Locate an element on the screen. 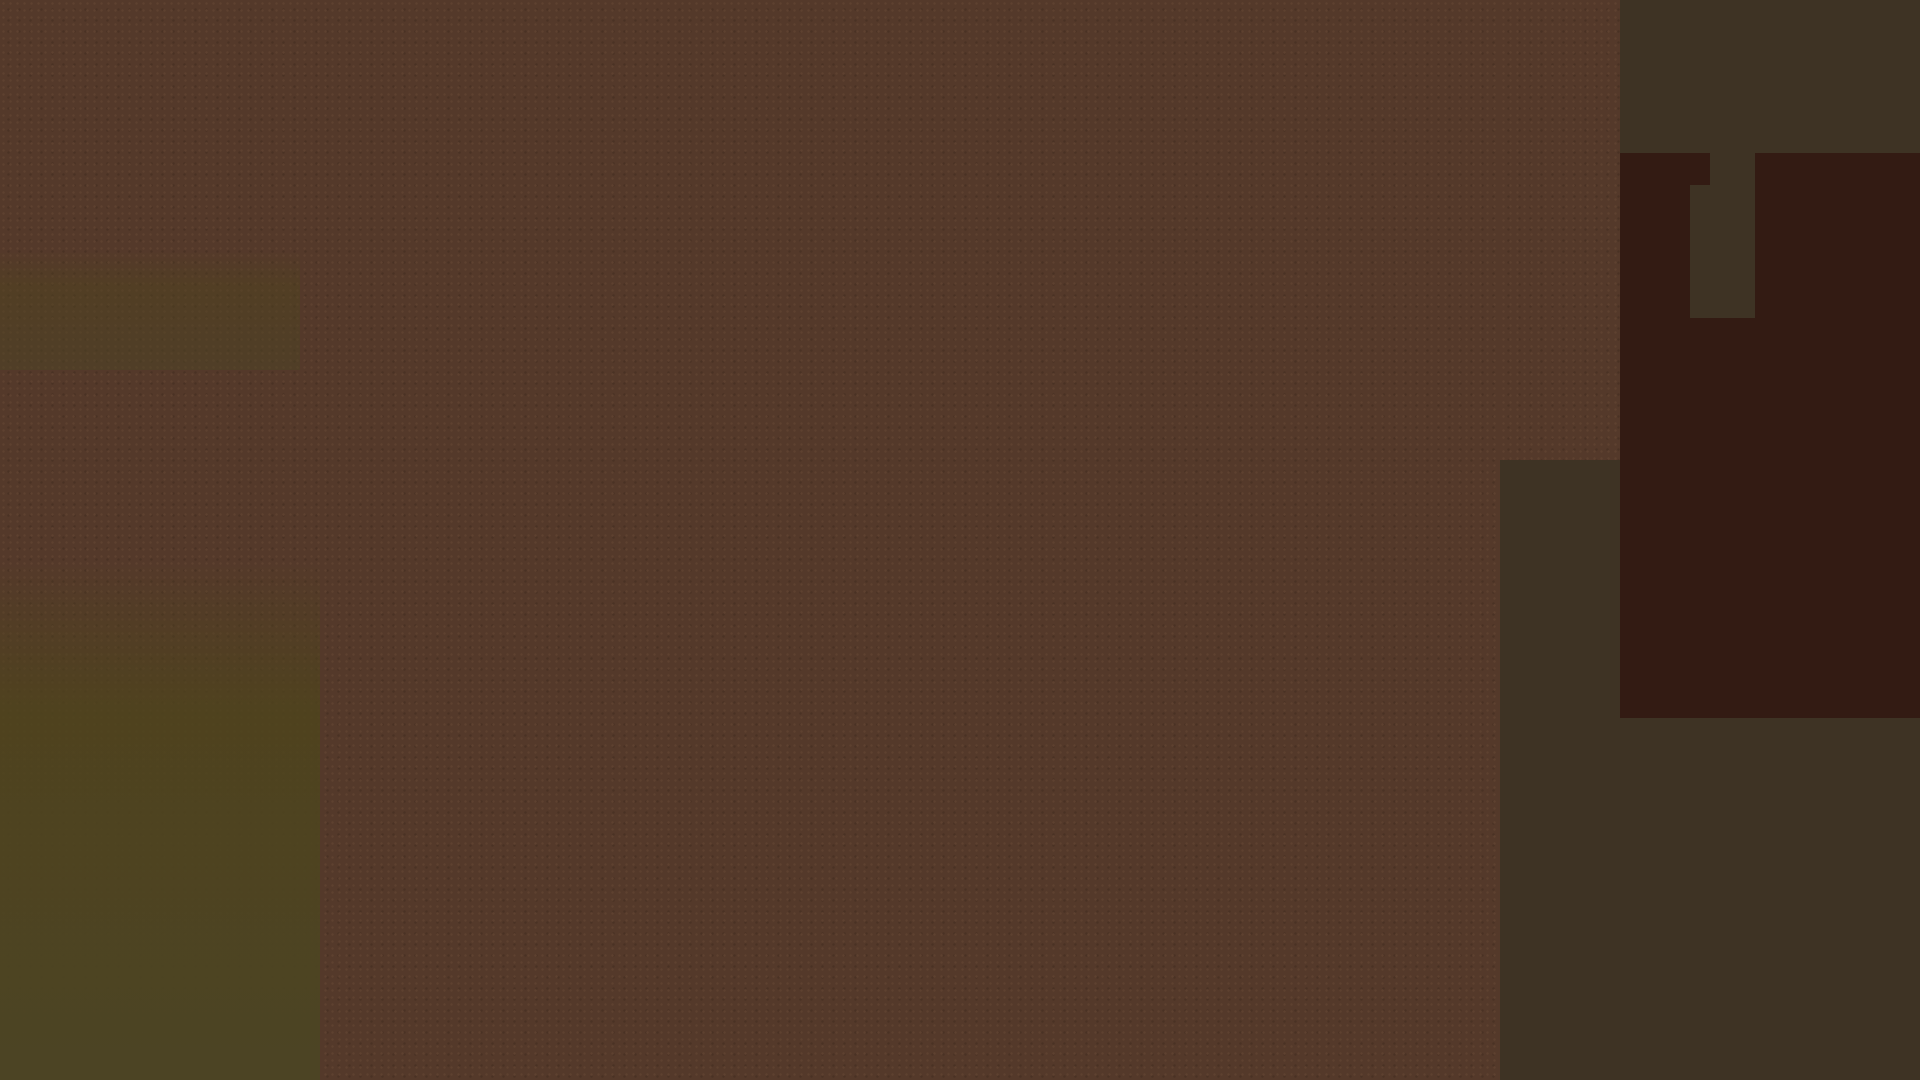  cave-shadow is located at coordinates (1770, 235).